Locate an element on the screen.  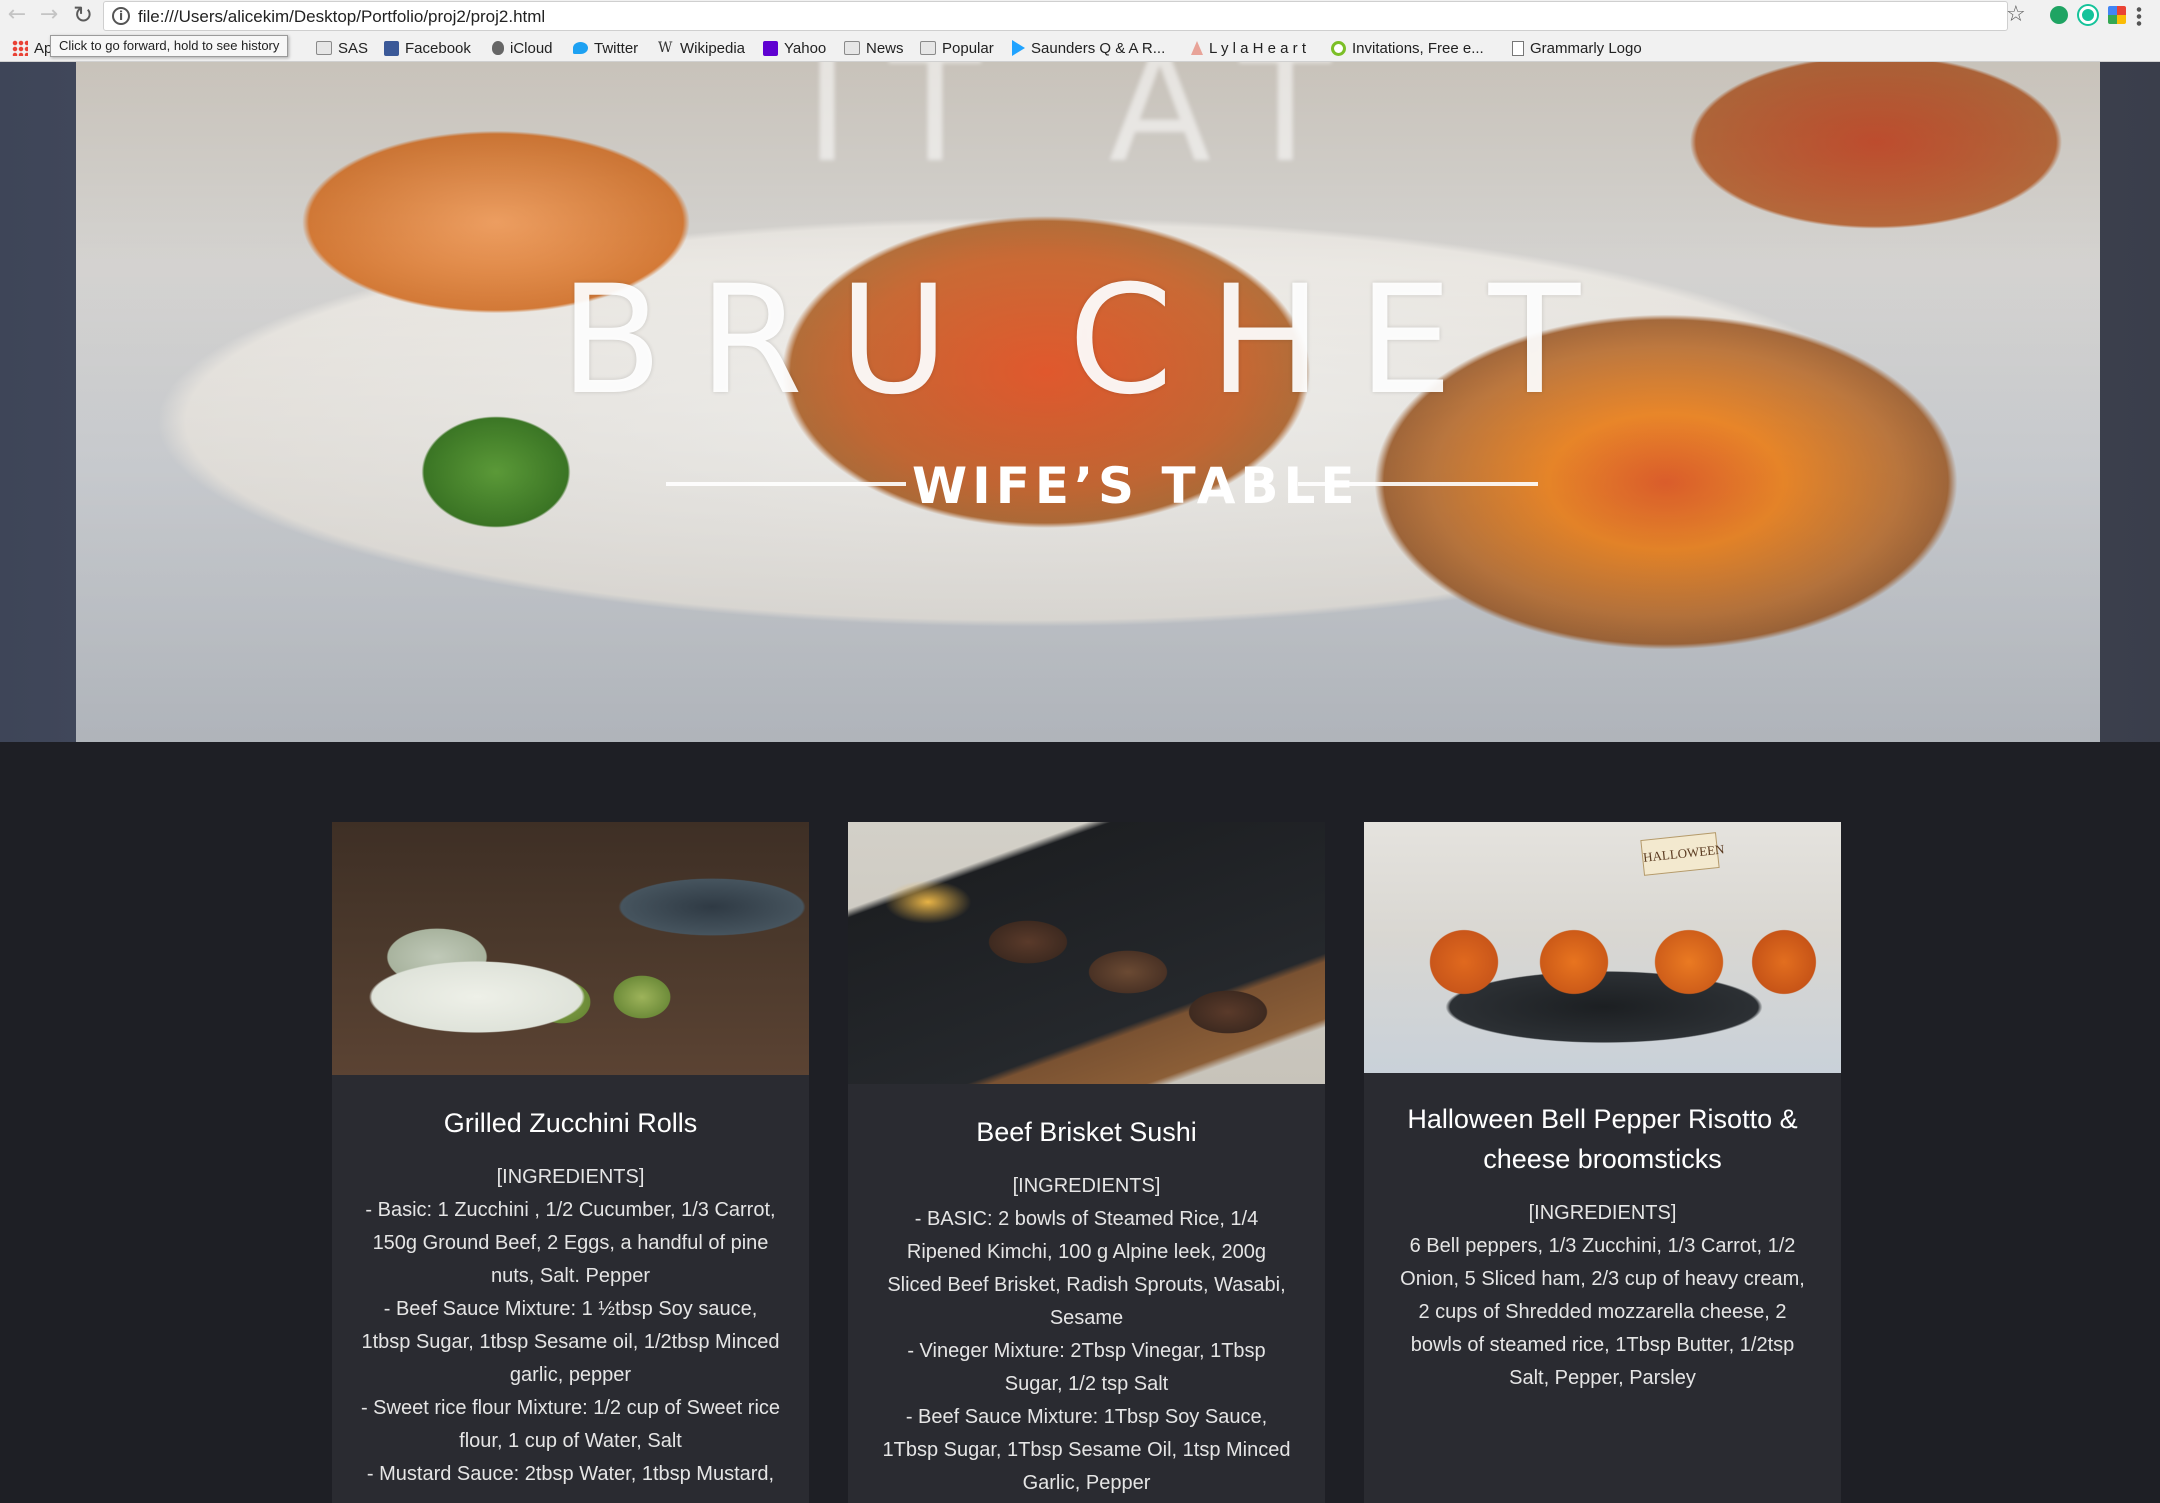
menu-dots-icon is located at coordinates (2139, 16).